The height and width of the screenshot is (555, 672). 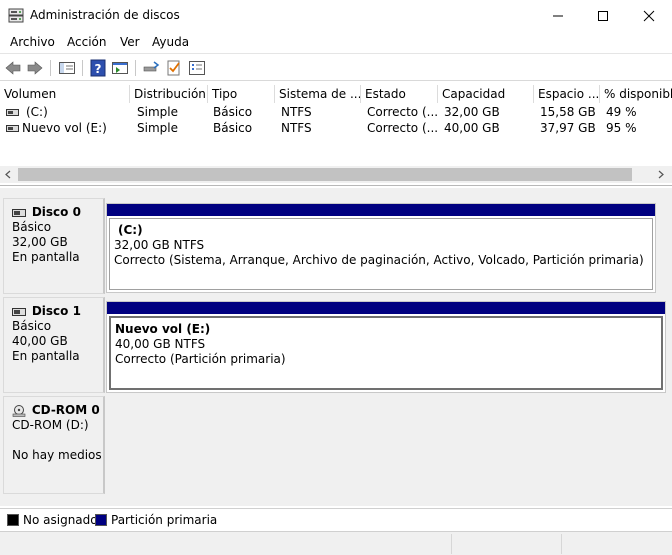 I want to click on menu-bar: Archivo Acción Ver Ayuda, so click(x=336, y=42).